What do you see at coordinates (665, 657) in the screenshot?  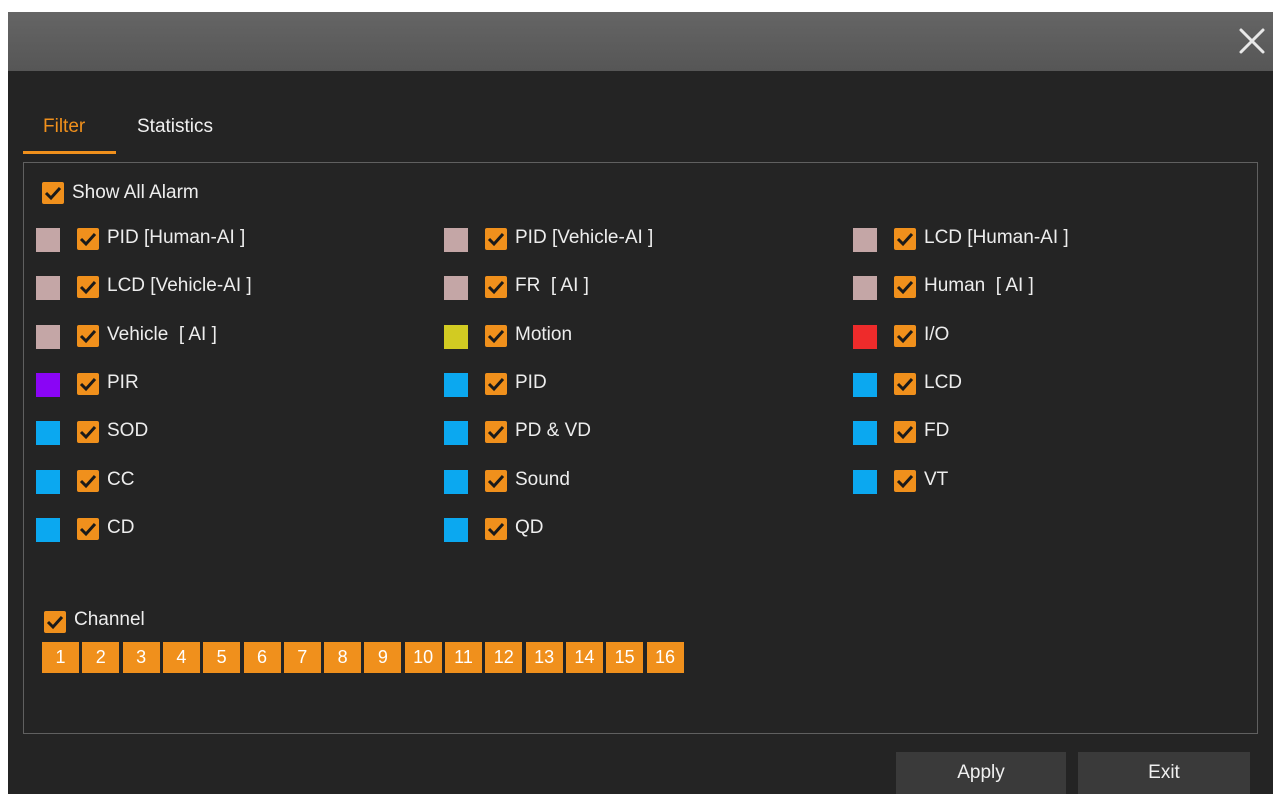 I see `channel-button-16: 16` at bounding box center [665, 657].